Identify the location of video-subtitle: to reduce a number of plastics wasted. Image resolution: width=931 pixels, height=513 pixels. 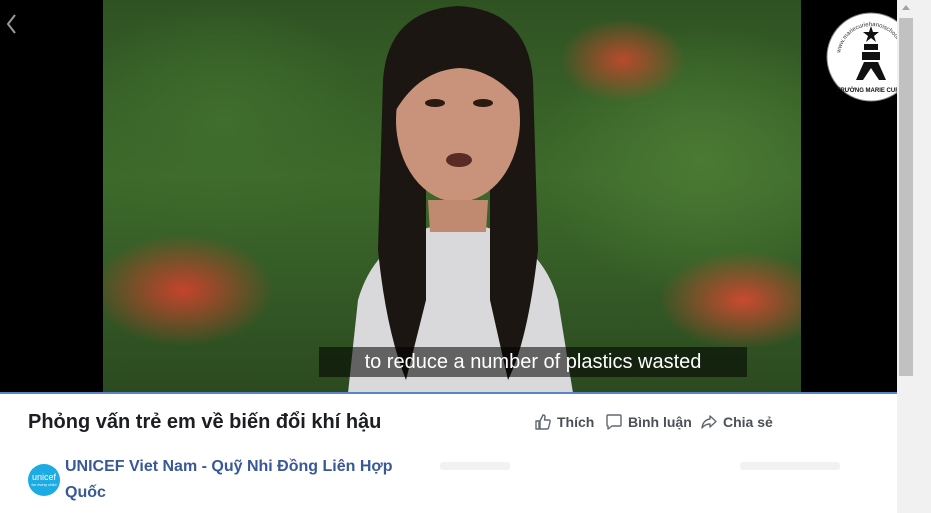
(533, 362).